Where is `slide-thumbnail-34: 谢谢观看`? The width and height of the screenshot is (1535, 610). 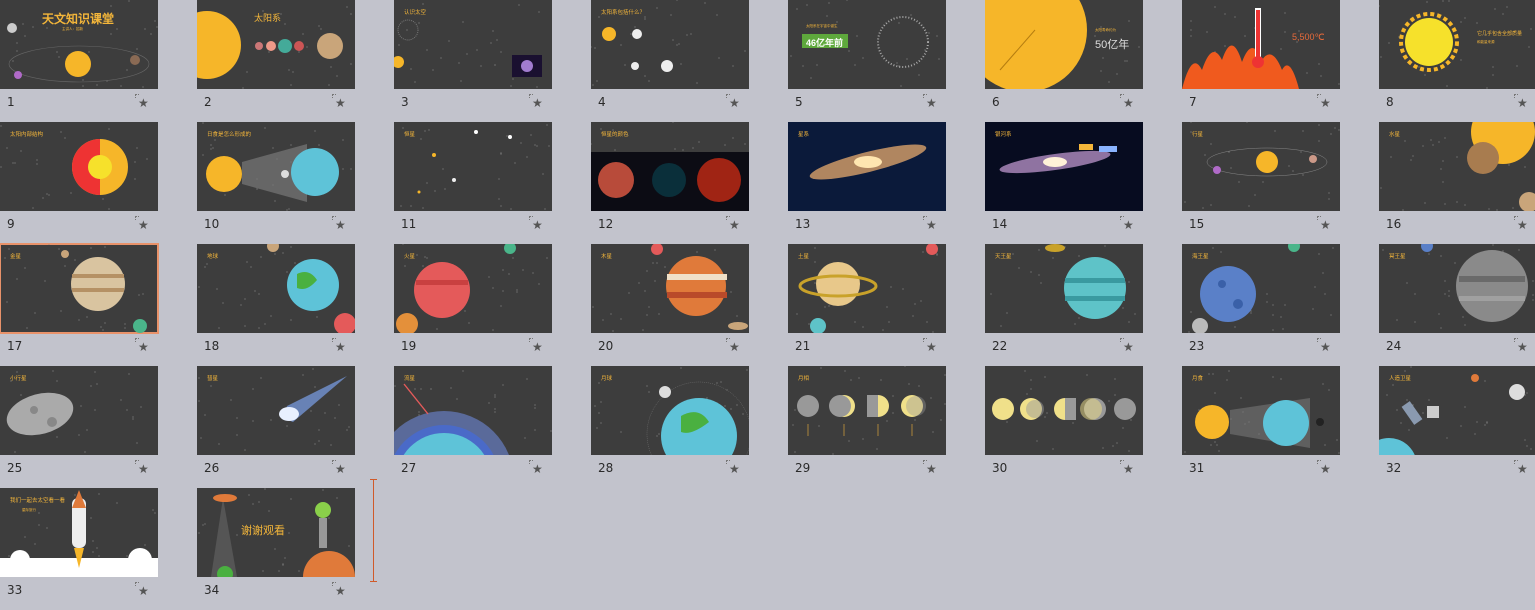
slide-thumbnail-34: 谢谢观看 is located at coordinates (276, 532).